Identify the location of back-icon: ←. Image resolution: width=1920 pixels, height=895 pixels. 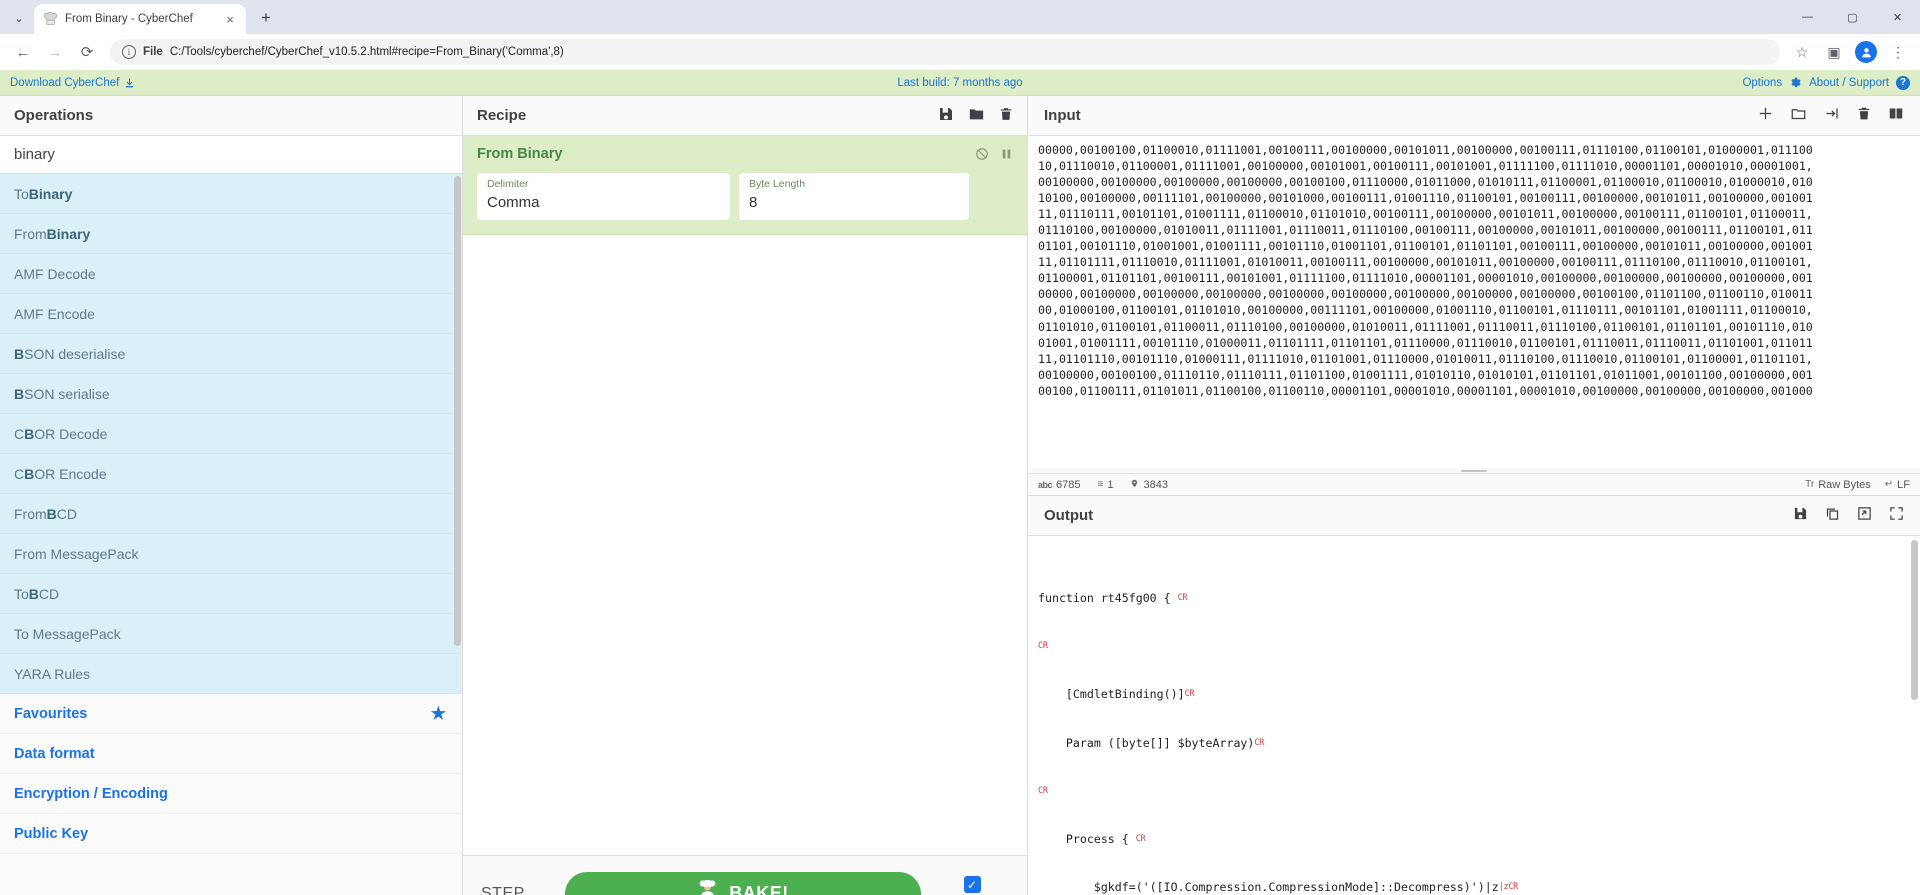
(23, 52).